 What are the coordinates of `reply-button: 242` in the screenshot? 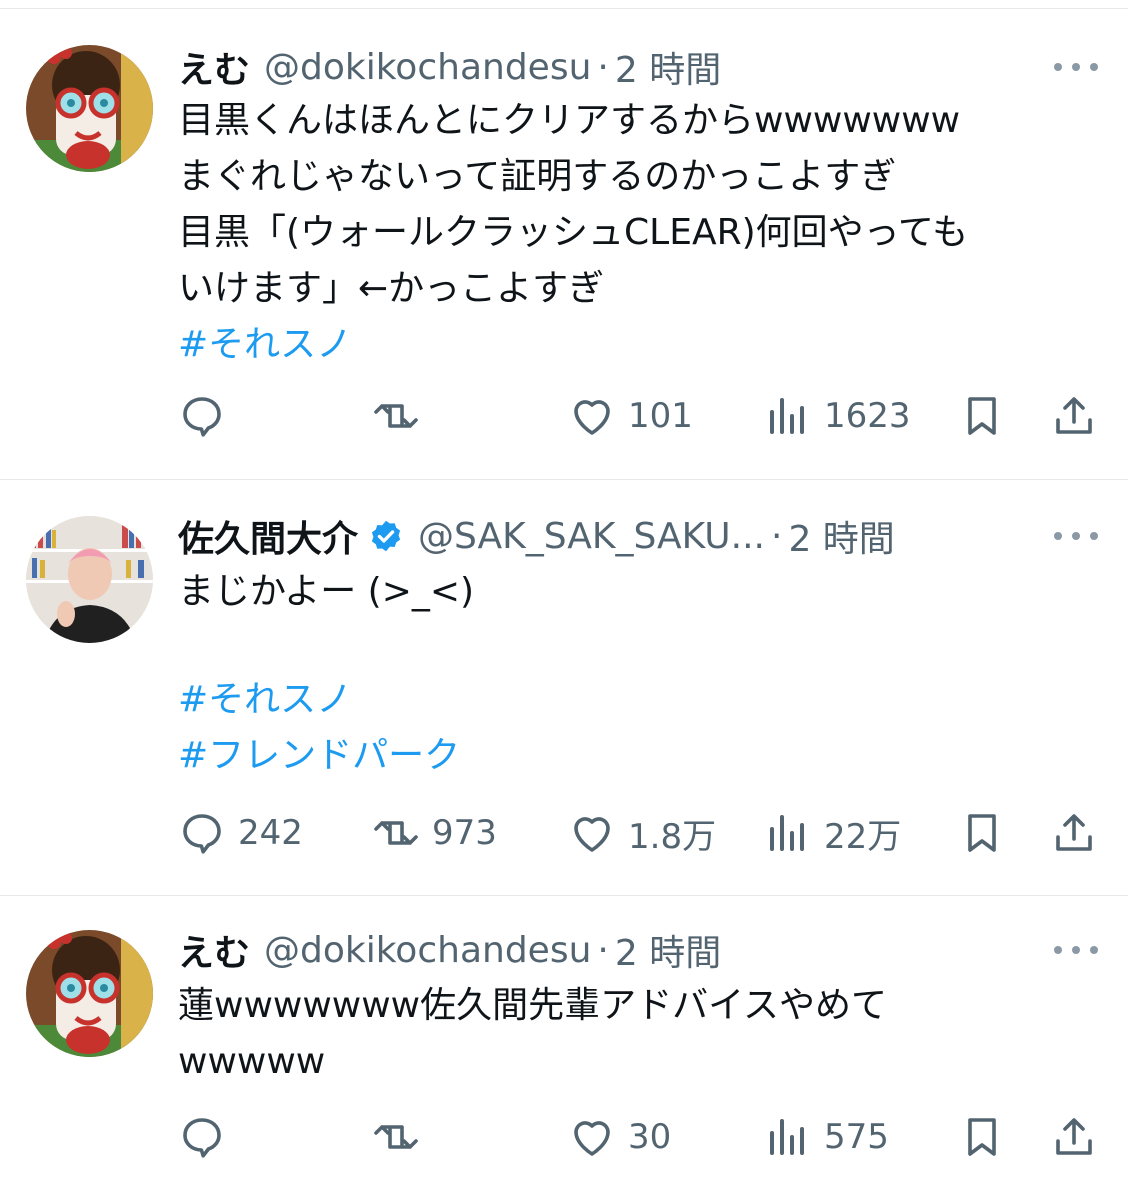 It's located at (240, 833).